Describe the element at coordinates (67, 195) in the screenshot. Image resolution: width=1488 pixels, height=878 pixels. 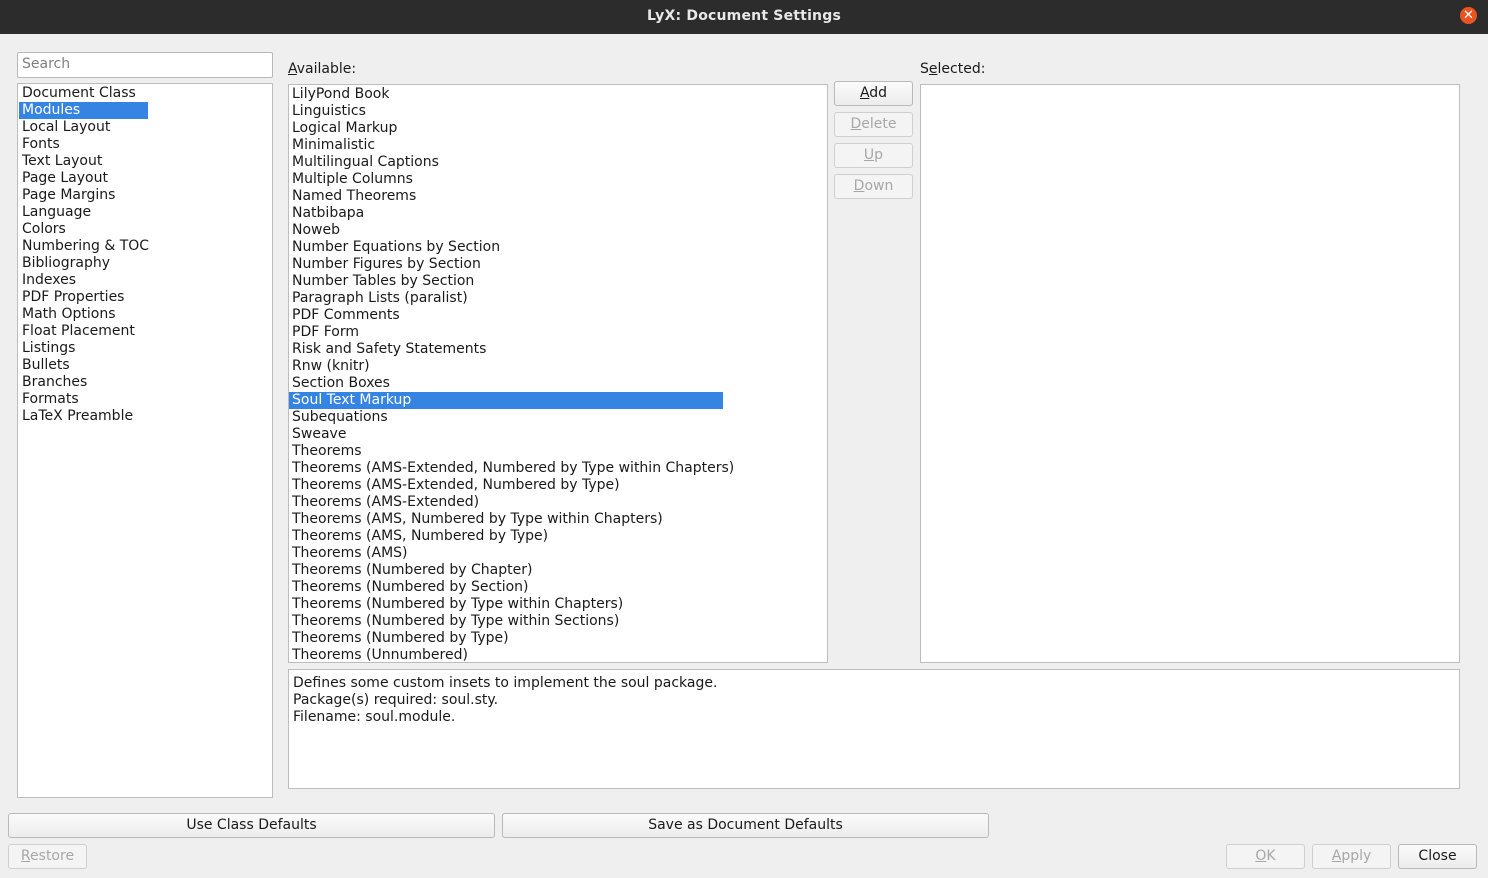
I see `nav-item-page-margins: Page Margins` at that location.